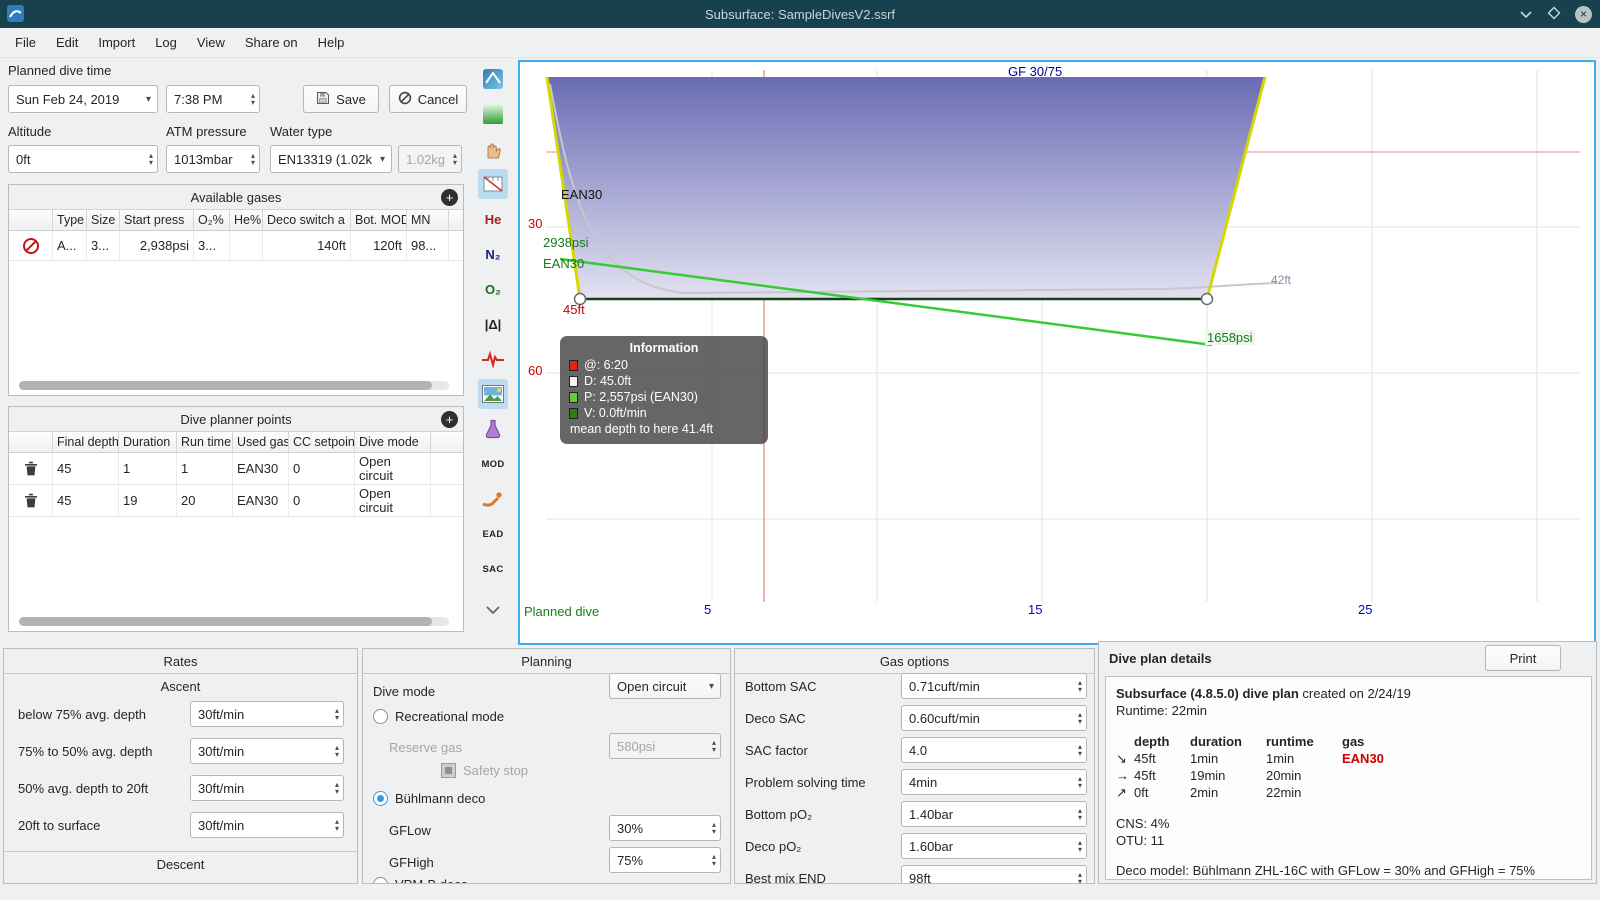 The image size is (1600, 900). I want to click on photos-icon, so click(493, 394).